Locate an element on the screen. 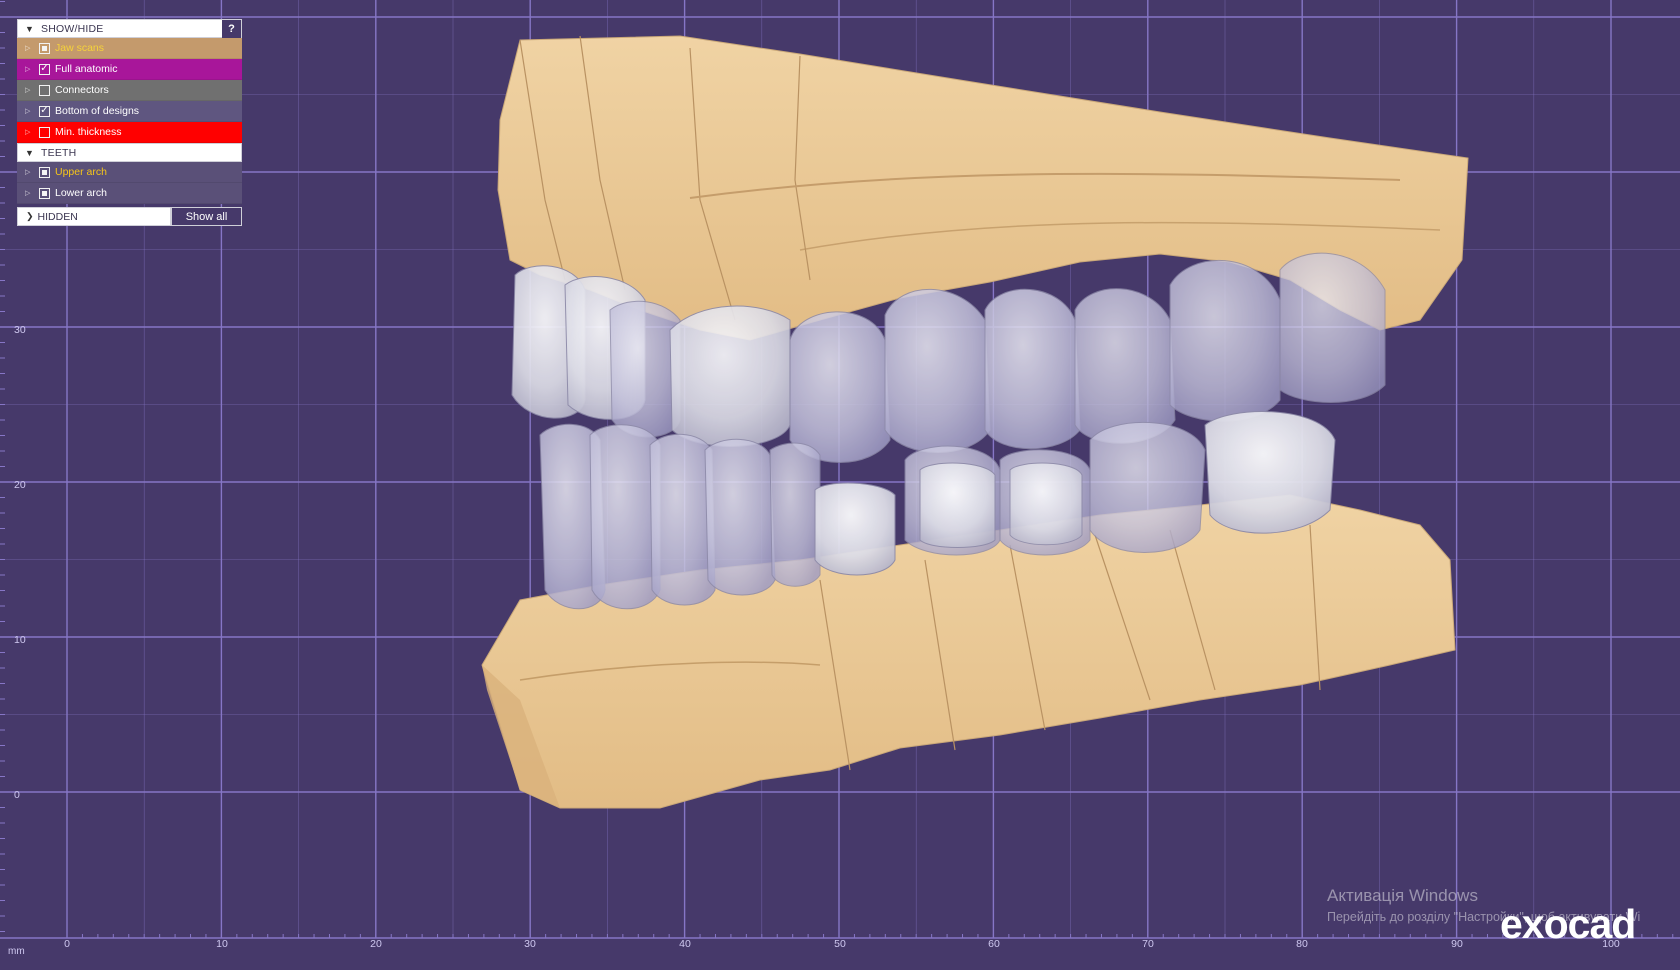  layer-label: Lower arch is located at coordinates (81, 193).